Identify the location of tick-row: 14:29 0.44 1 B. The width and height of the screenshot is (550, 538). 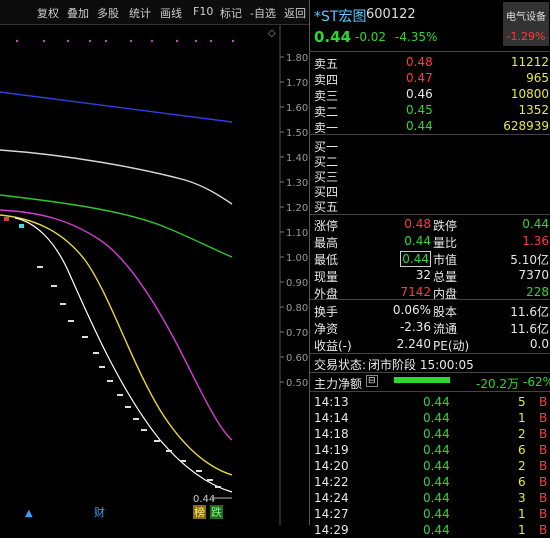
(430, 530).